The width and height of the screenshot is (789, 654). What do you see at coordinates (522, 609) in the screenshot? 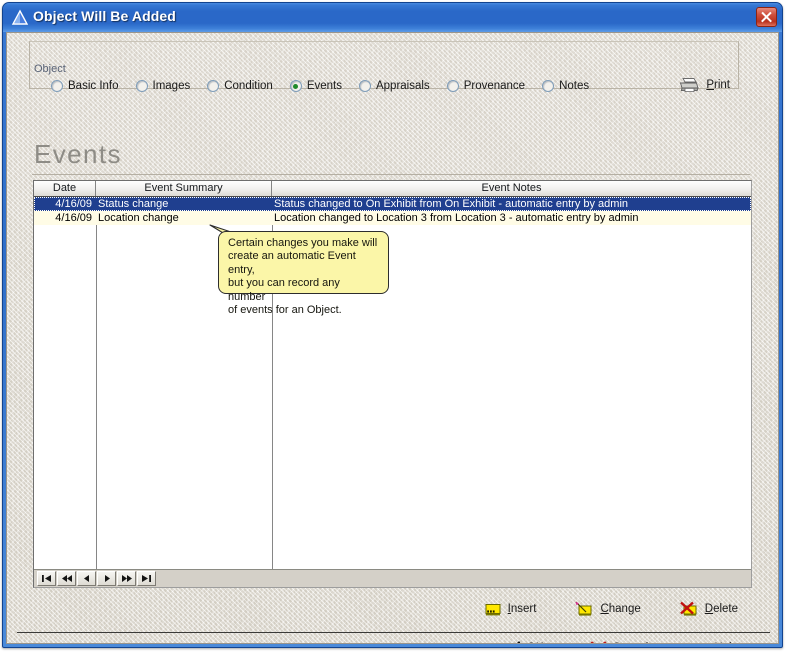
I see `insert-label: Insert` at bounding box center [522, 609].